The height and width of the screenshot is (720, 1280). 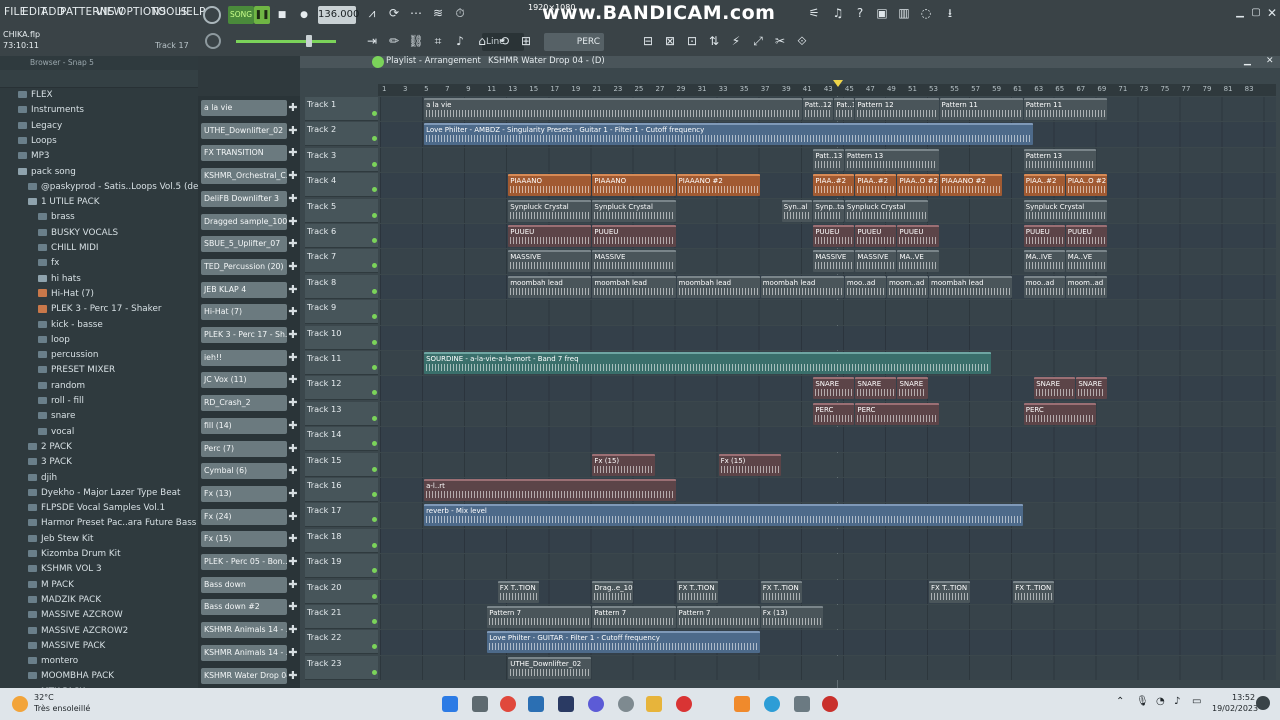 I want to click on browser-folder: M PACK, so click(x=51, y=585).